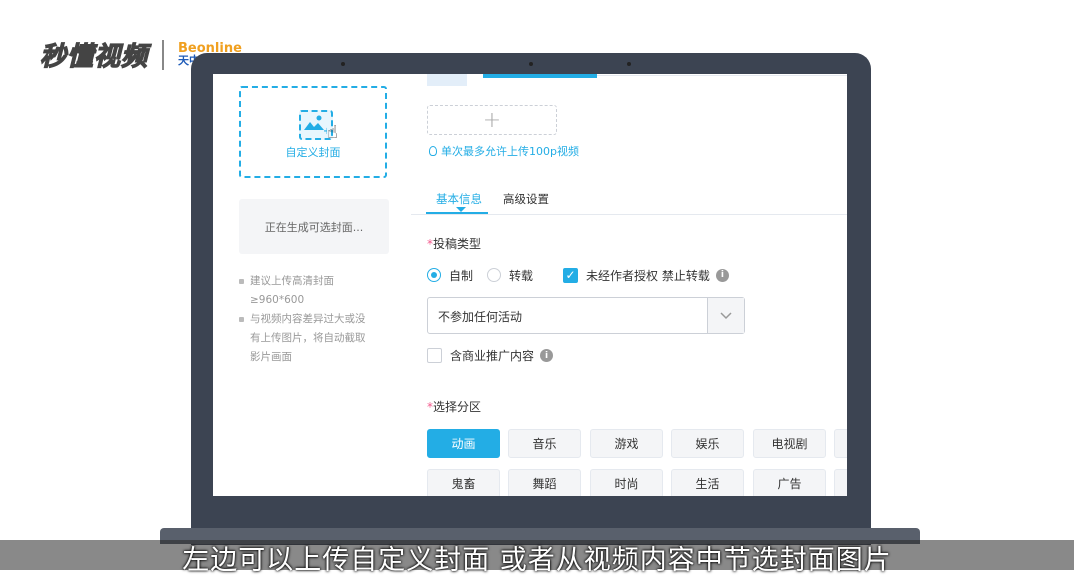  Describe the element at coordinates (629, 200) in the screenshot. I see `form-tabs: 基本信息 高级设置` at that location.